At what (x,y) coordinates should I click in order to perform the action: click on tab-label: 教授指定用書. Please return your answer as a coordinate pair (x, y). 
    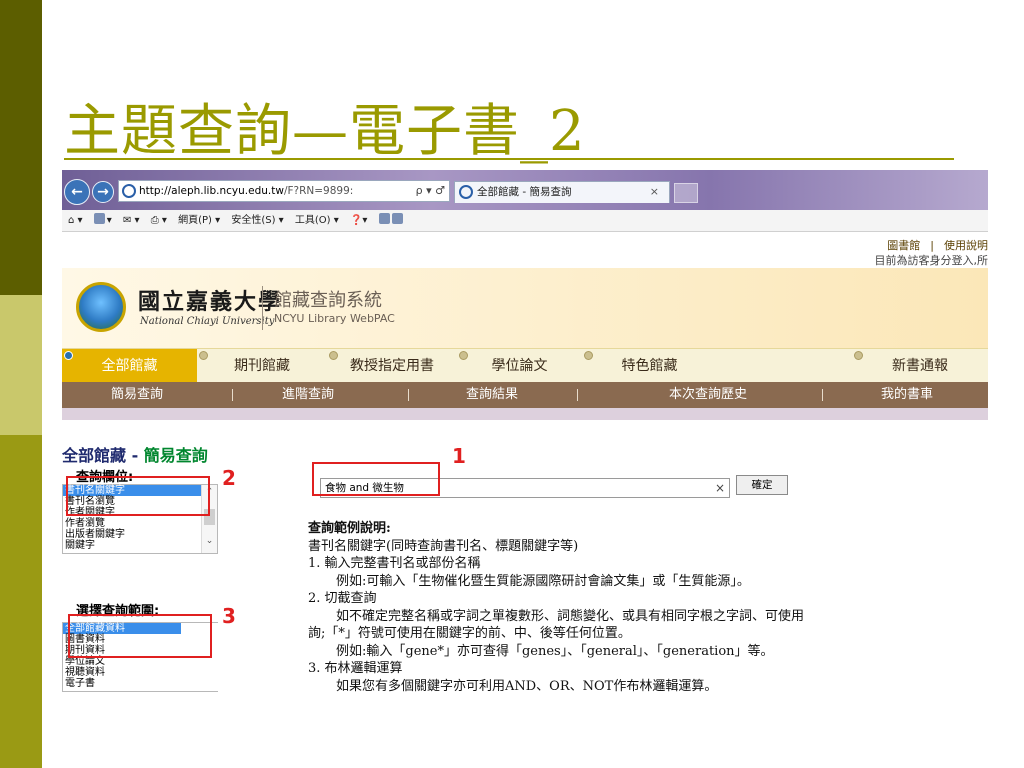
    Looking at the image, I should click on (392, 366).